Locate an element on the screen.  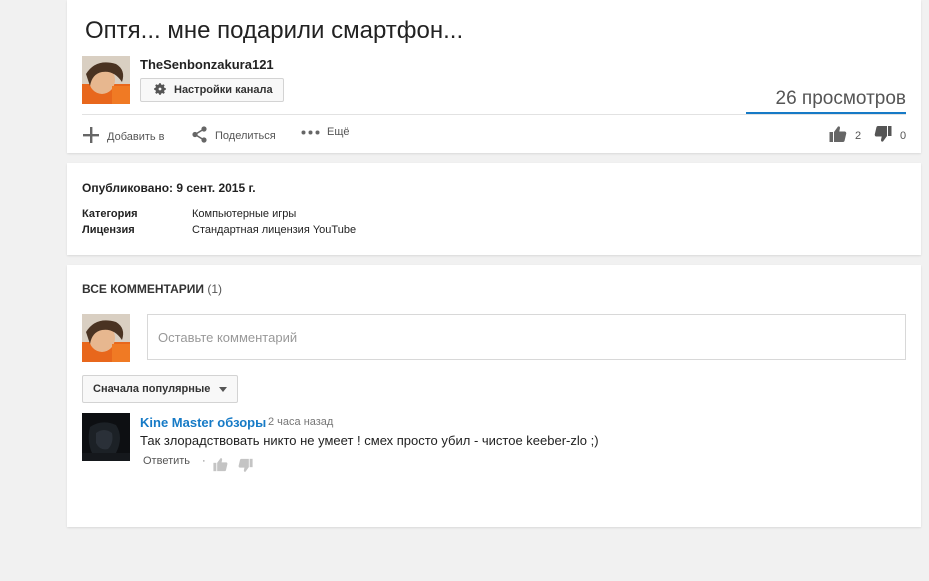
reply-button: Ответить is located at coordinates (166, 461).